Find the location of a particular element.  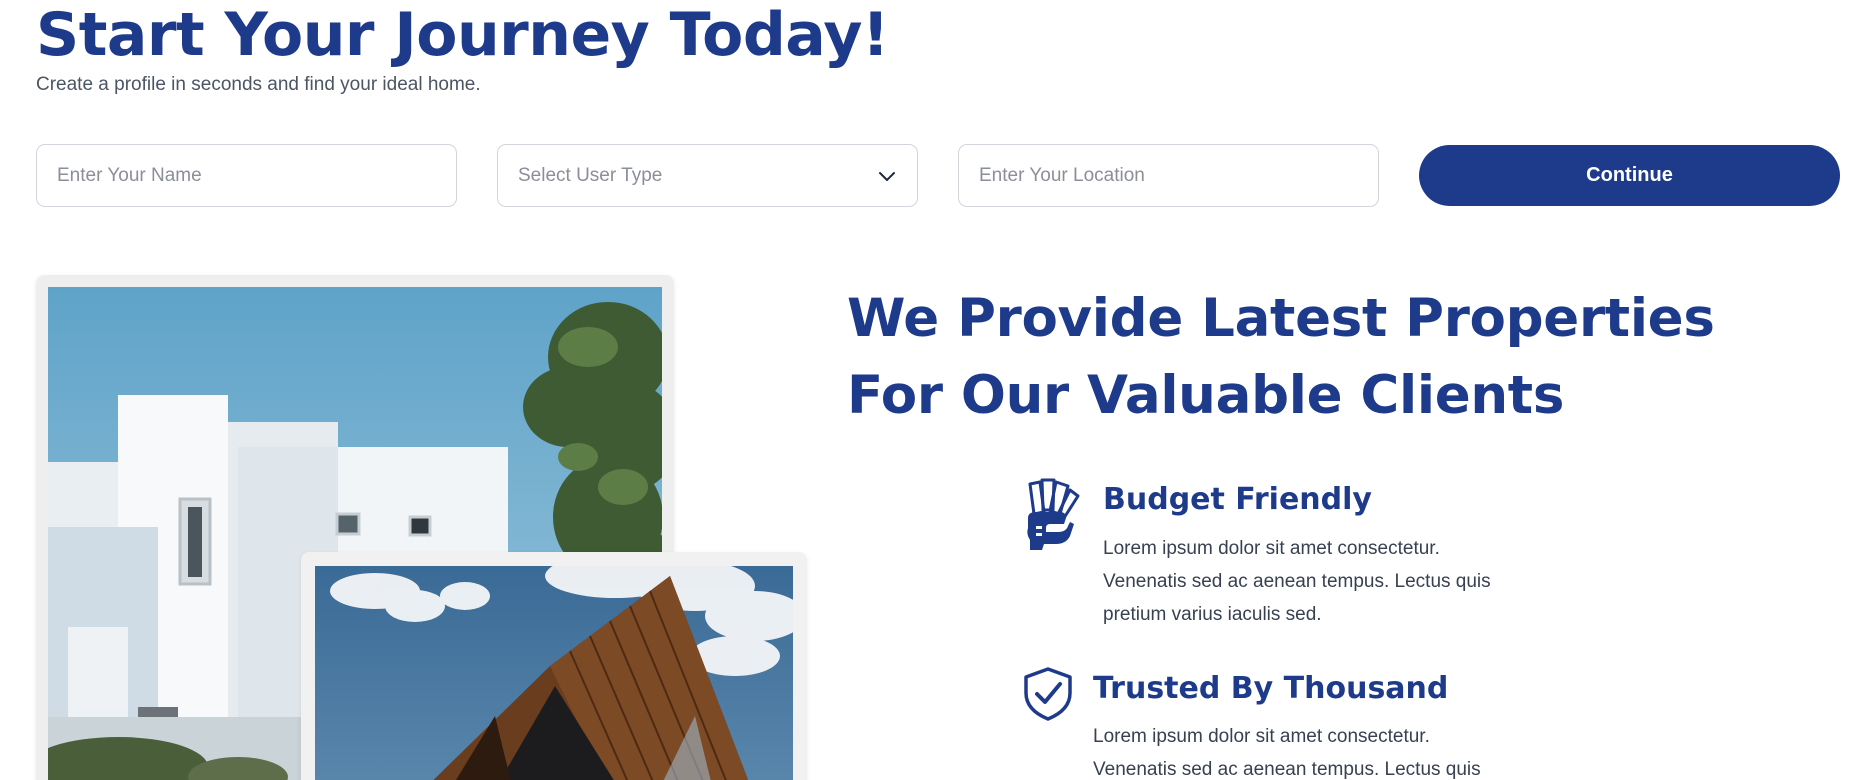

shield-check-icon is located at coordinates (1048, 694).